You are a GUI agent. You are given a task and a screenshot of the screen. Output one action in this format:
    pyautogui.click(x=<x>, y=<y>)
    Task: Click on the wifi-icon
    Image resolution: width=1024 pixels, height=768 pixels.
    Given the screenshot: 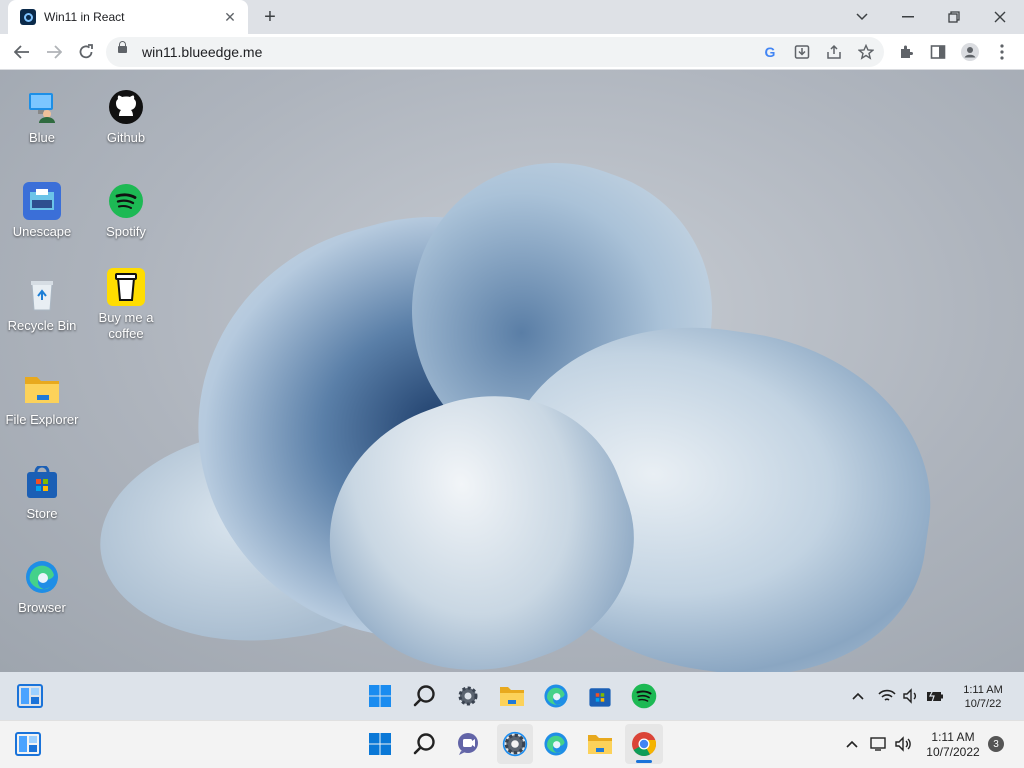 What is the action you would take?
    pyautogui.click(x=887, y=696)
    